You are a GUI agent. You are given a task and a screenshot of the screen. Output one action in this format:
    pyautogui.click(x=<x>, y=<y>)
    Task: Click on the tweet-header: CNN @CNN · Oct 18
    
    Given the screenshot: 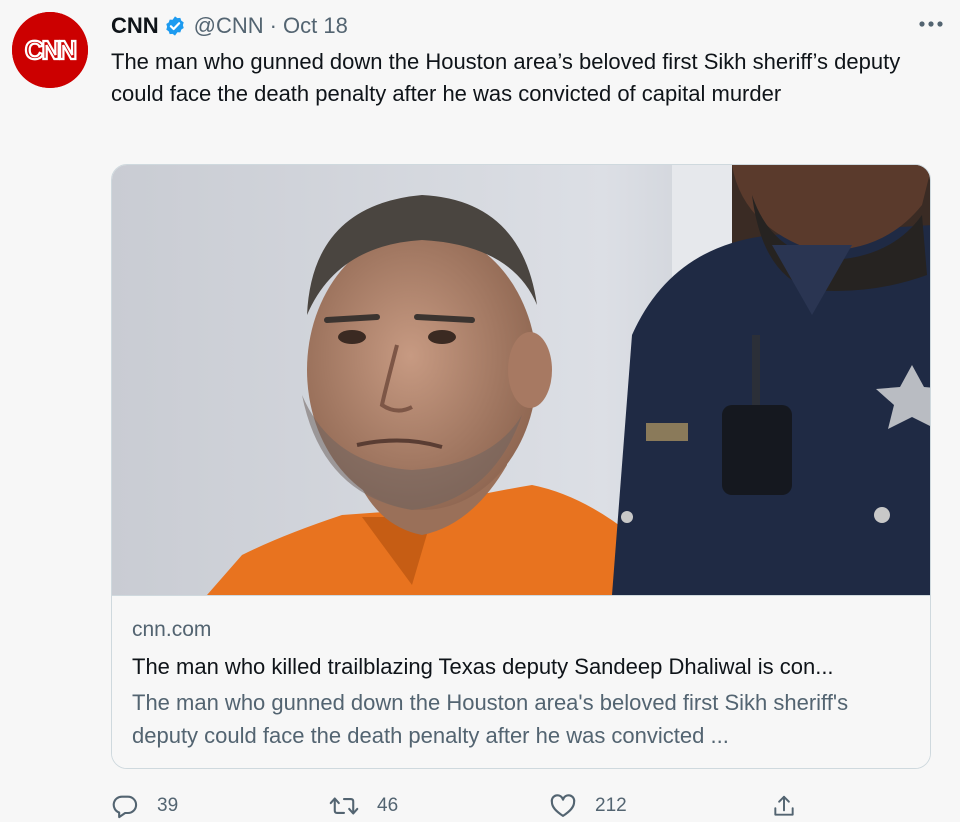 What is the action you would take?
    pyautogui.click(x=229, y=26)
    